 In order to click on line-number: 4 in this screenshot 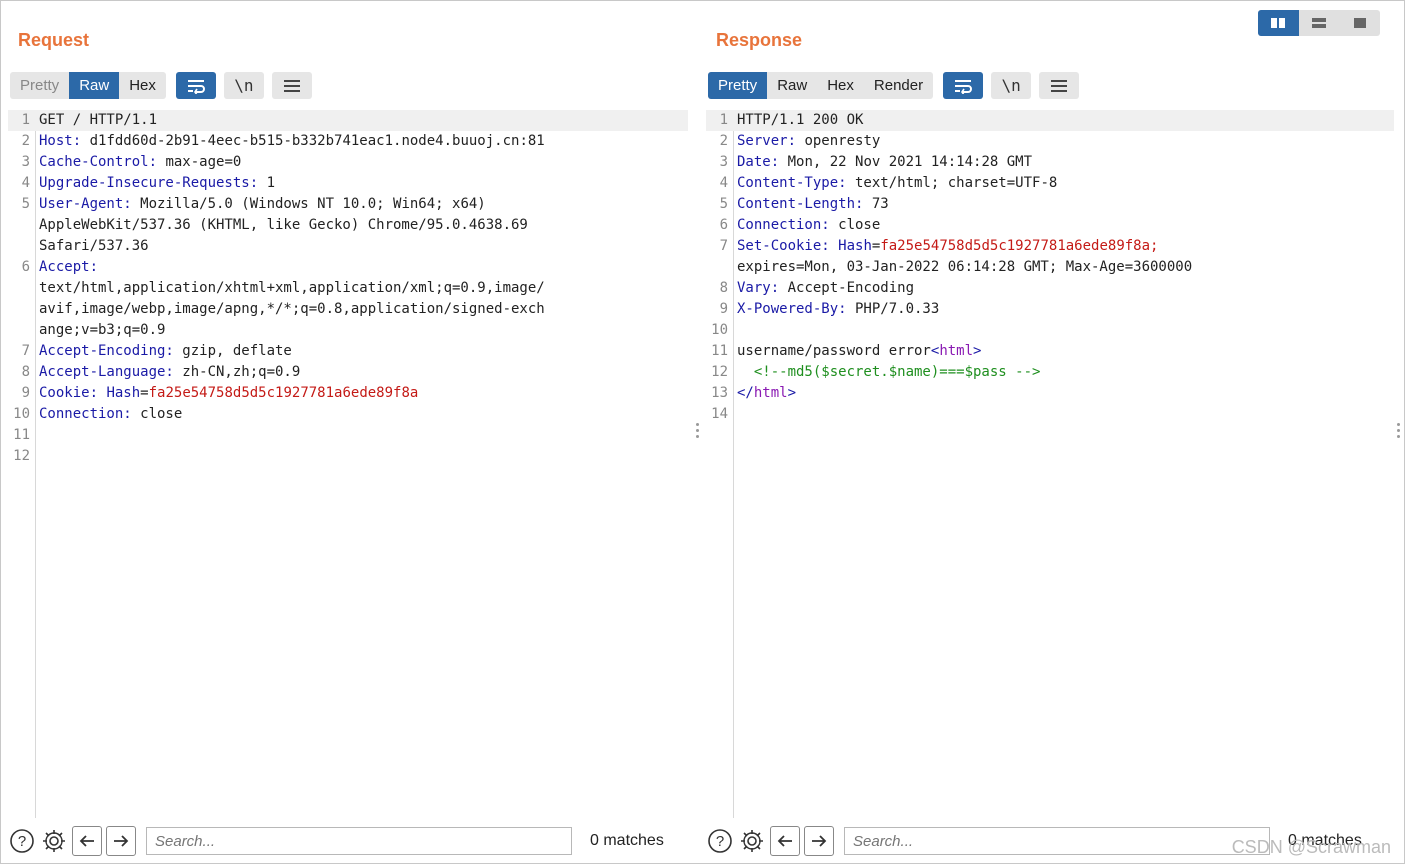, I will do `click(25, 183)`.